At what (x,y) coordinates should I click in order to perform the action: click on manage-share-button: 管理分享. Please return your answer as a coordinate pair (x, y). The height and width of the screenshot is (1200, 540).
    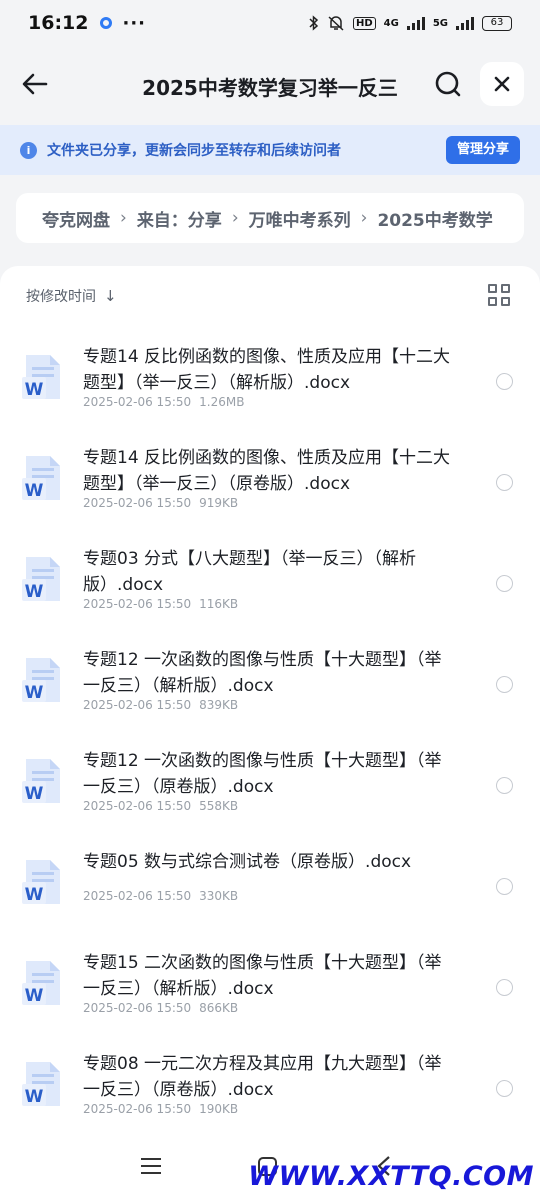
    Looking at the image, I should click on (482, 150).